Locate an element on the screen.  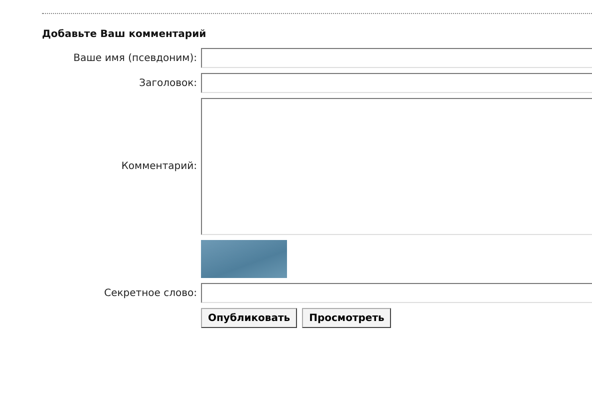
form-title: Добавьте Ваш комментарий is located at coordinates (125, 34).